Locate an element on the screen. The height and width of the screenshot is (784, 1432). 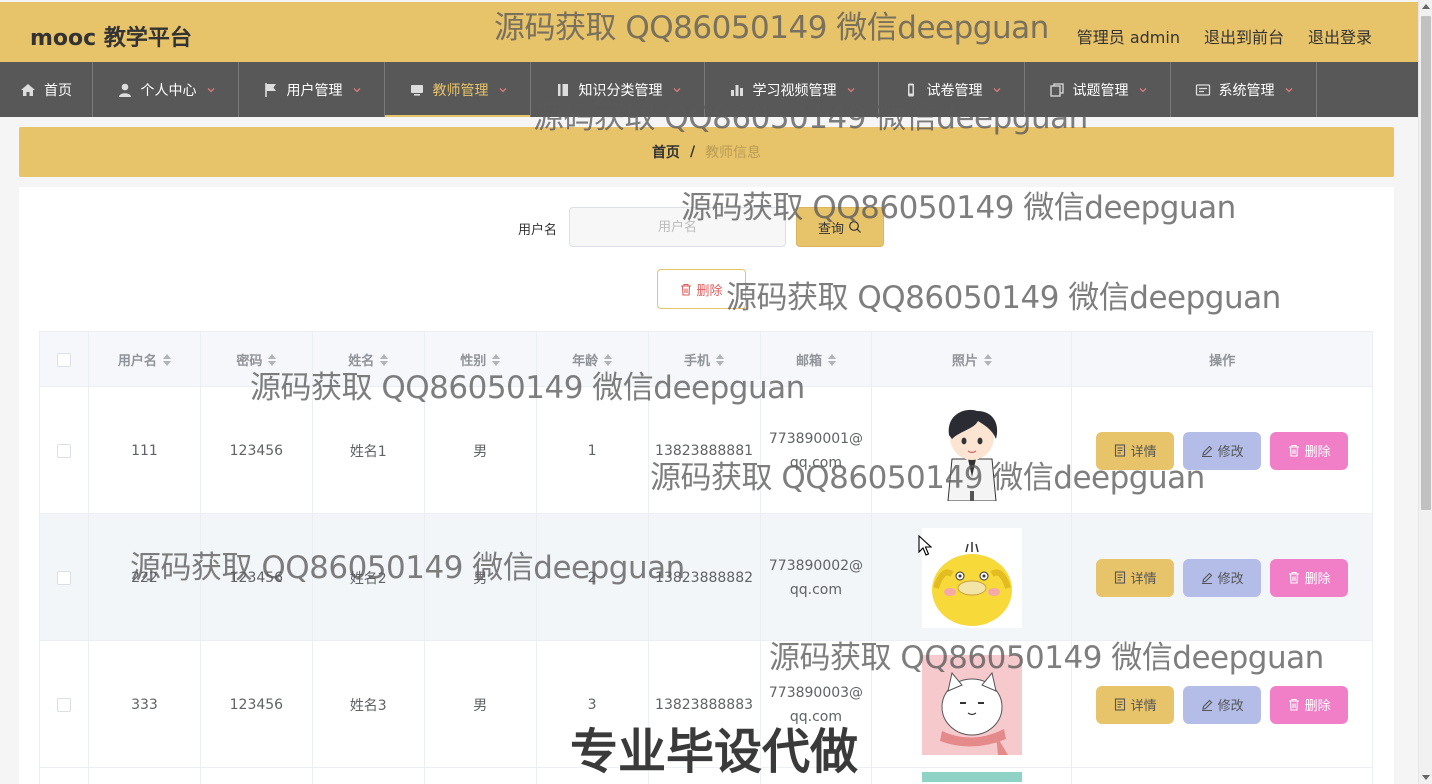
detail-label: 详情 is located at coordinates (1143, 706).